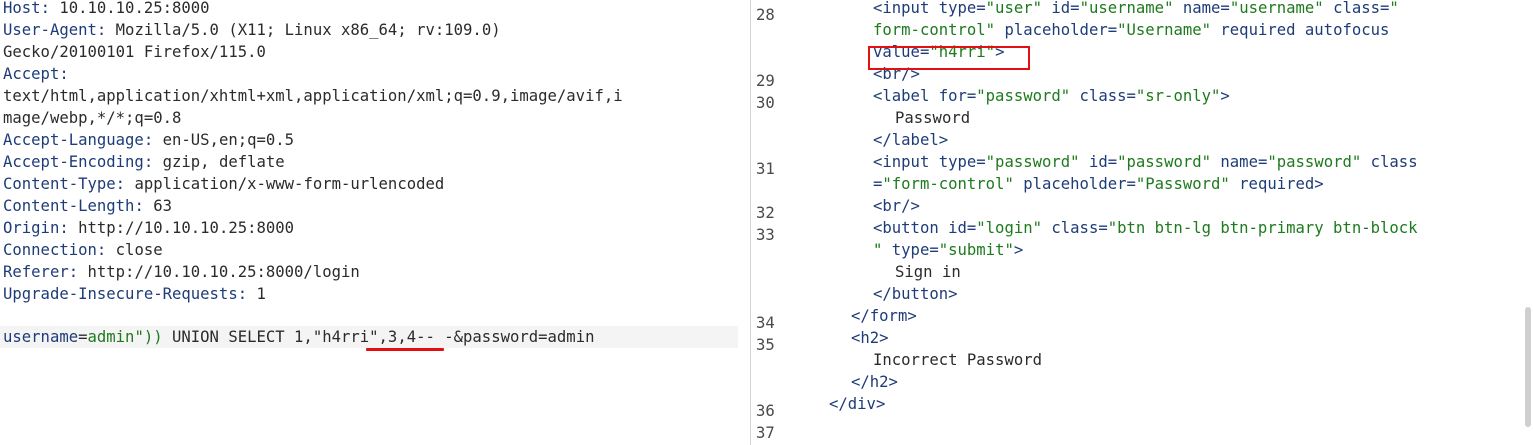 This screenshot has width=1533, height=445. What do you see at coordinates (906, 96) in the screenshot?
I see `tag-open: <label` at bounding box center [906, 96].